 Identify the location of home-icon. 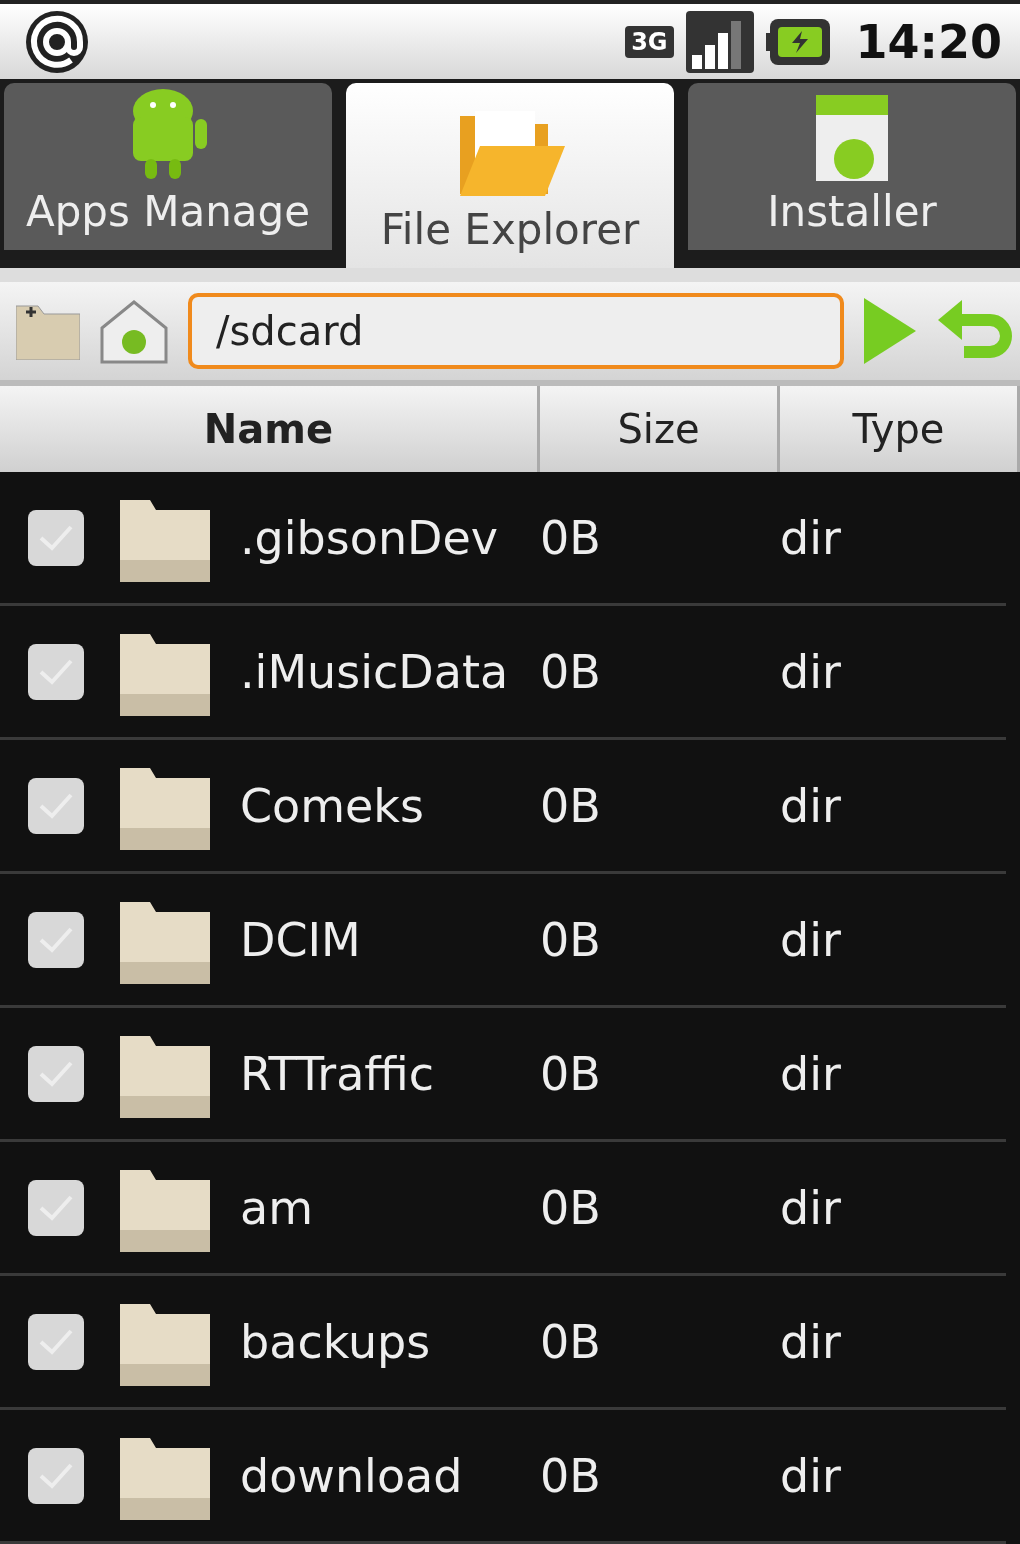
(134, 331).